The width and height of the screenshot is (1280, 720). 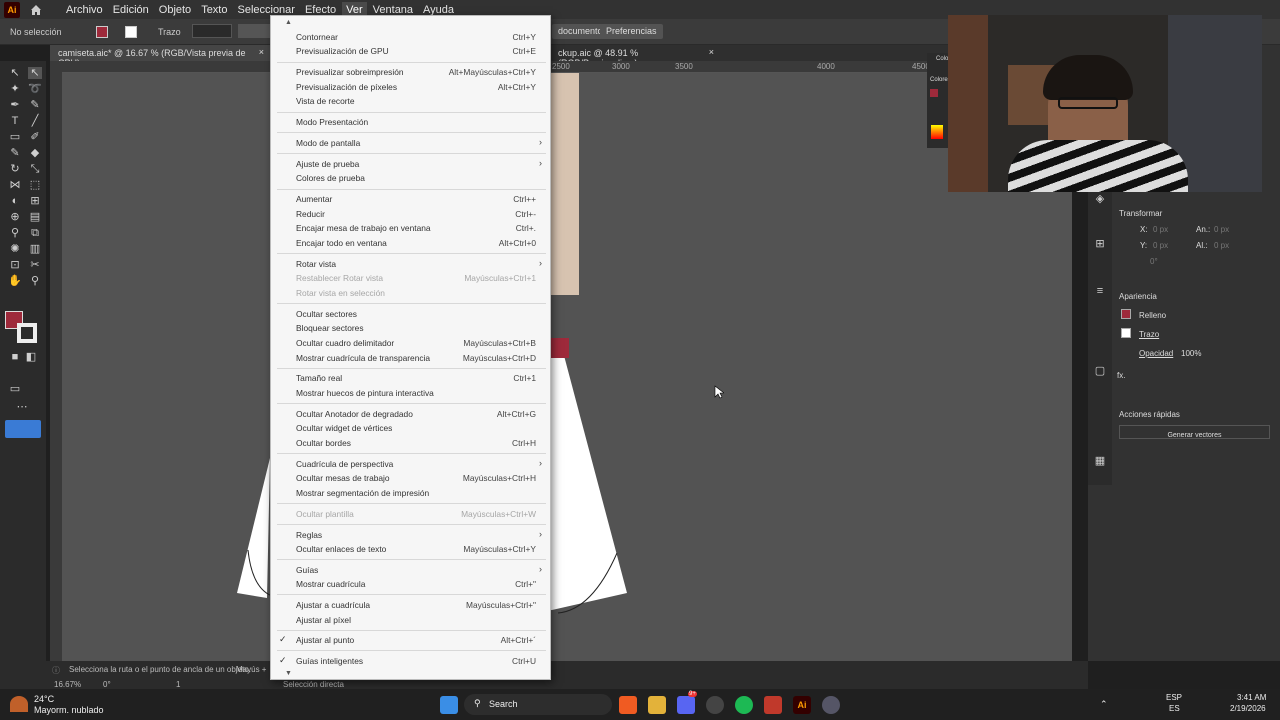 I want to click on menu-item-hide-corner-widget: Ocultar widget de vértices, so click(x=411, y=430).